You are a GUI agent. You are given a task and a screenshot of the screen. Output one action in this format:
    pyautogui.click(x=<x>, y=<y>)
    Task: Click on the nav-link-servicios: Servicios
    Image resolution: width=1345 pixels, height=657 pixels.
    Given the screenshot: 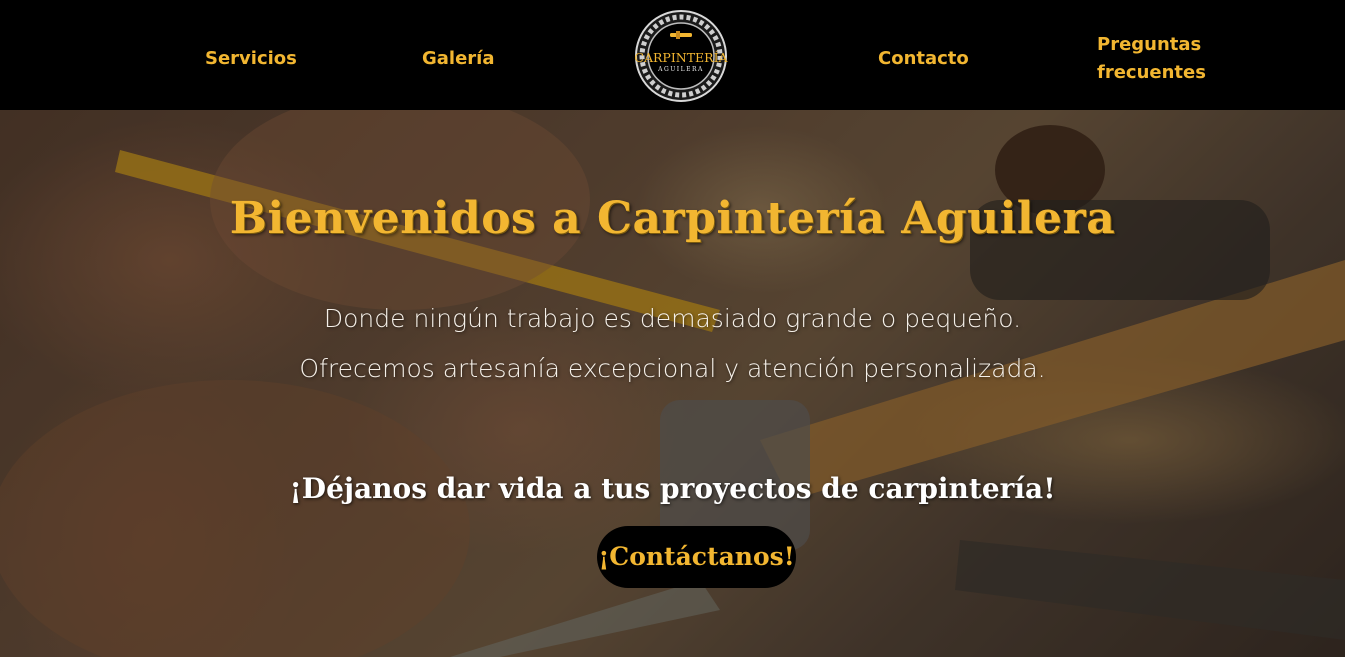 What is the action you would take?
    pyautogui.click(x=251, y=59)
    